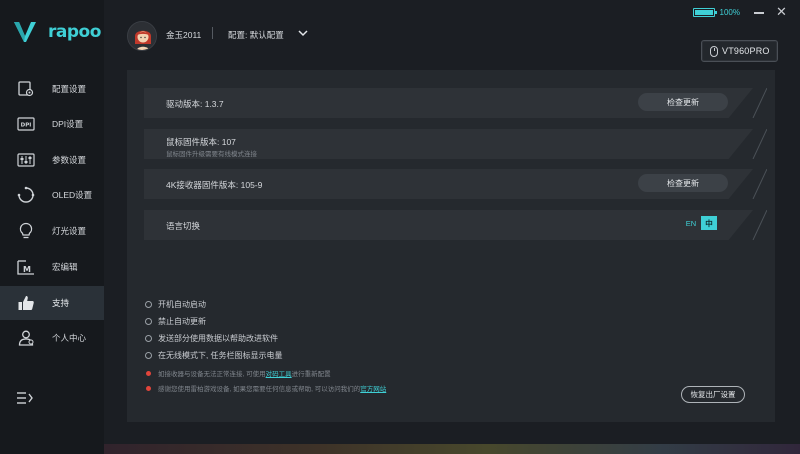  What do you see at coordinates (183, 226) in the screenshot?
I see `language-label: 语言切换` at bounding box center [183, 226].